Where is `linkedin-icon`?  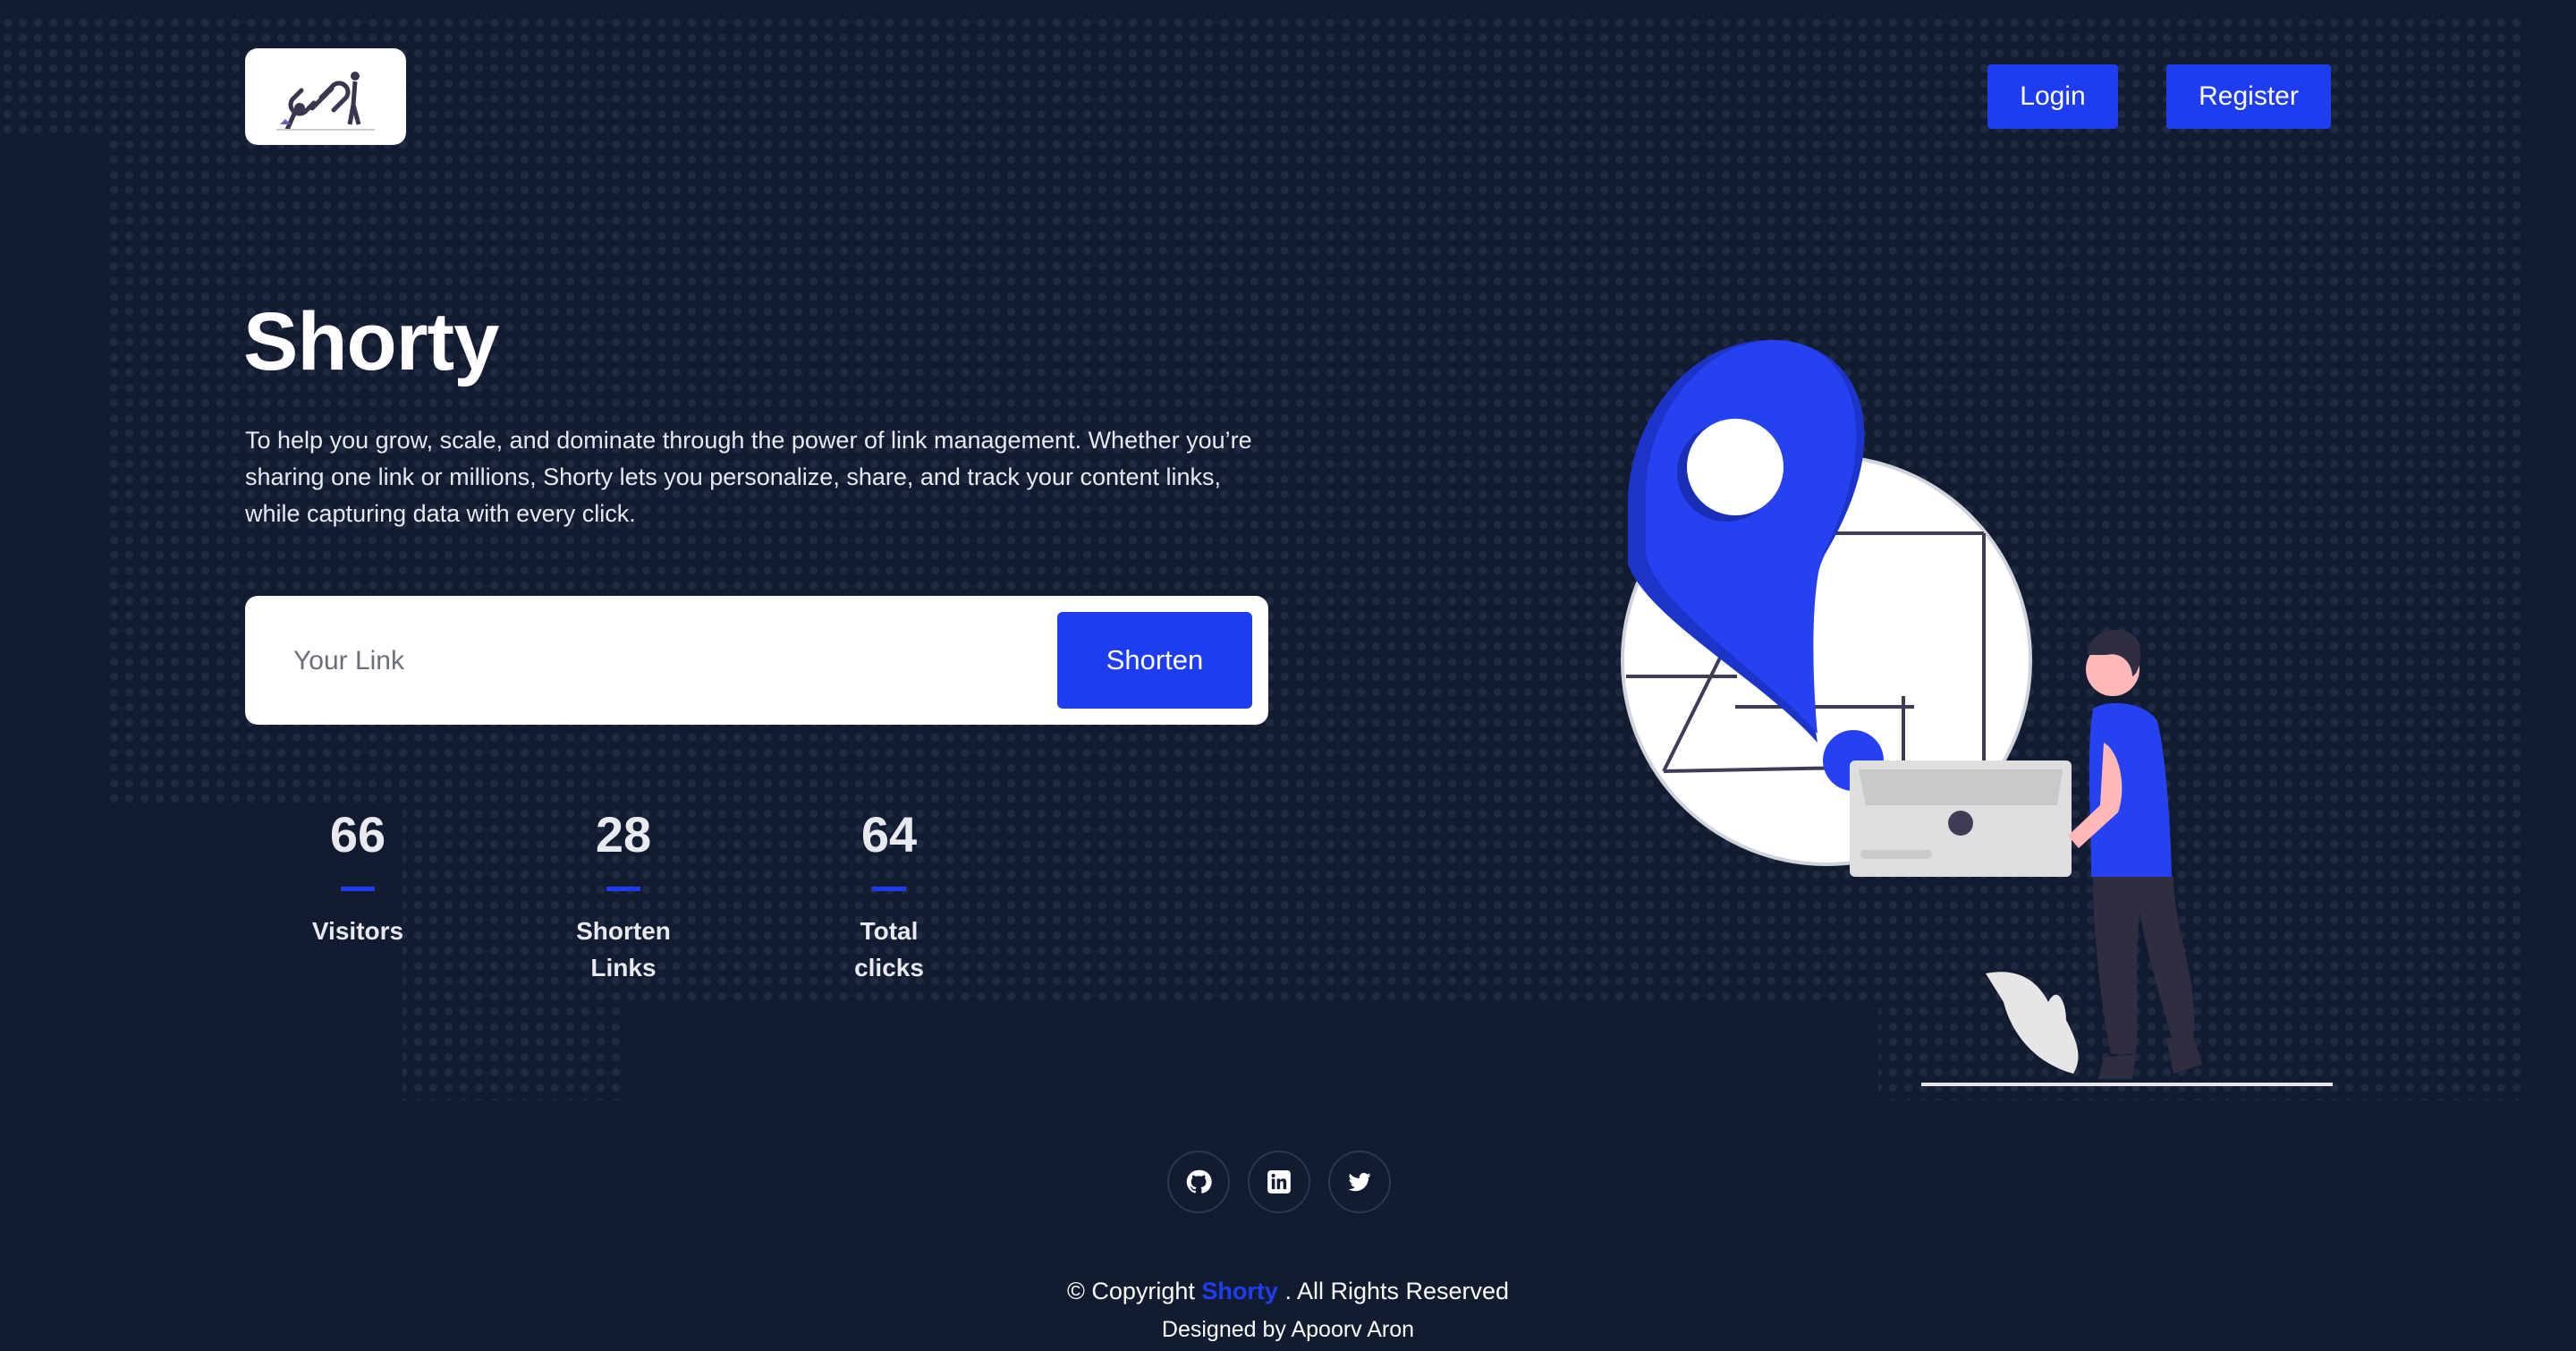
linkedin-icon is located at coordinates (1279, 1182).